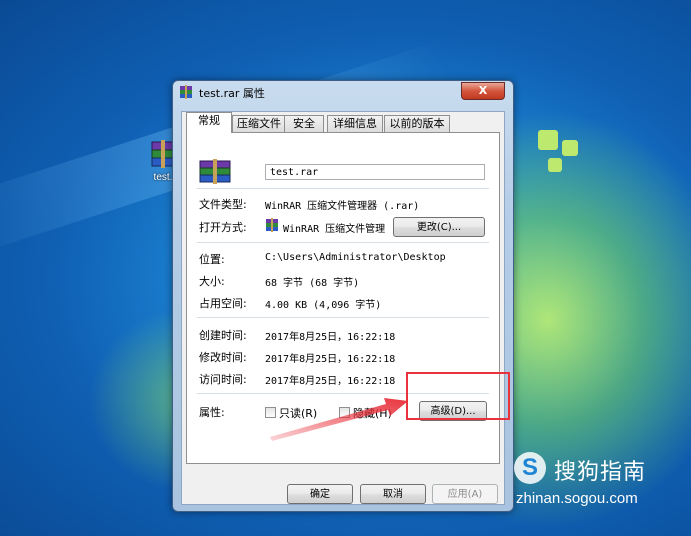 The width and height of the screenshot is (691, 536). I want to click on location-label: 位置:, so click(212, 259).